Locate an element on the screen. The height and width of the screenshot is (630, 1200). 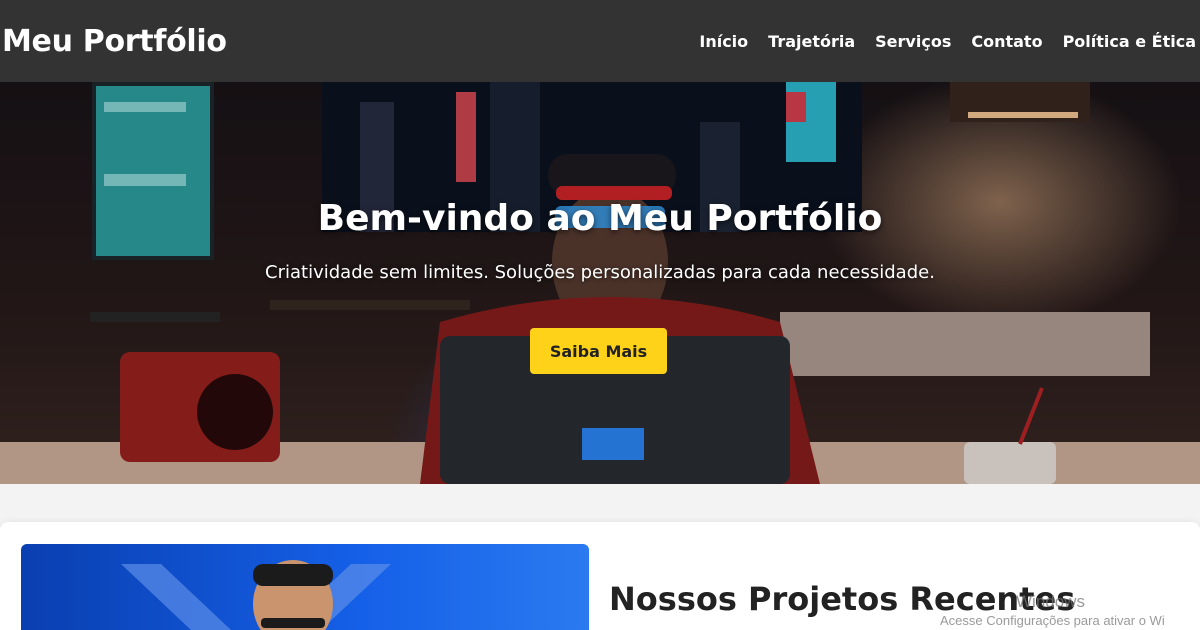
project-image is located at coordinates (305, 587).